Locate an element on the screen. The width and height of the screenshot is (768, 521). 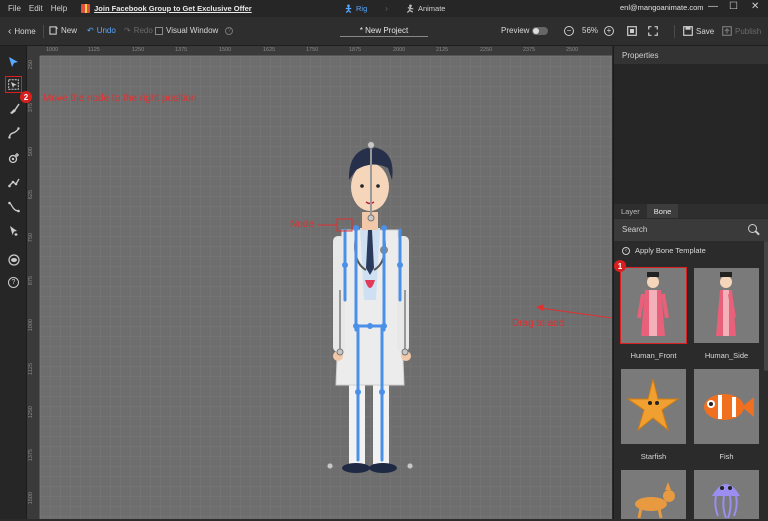
template-label: Starfish is located at coordinates (653, 456).